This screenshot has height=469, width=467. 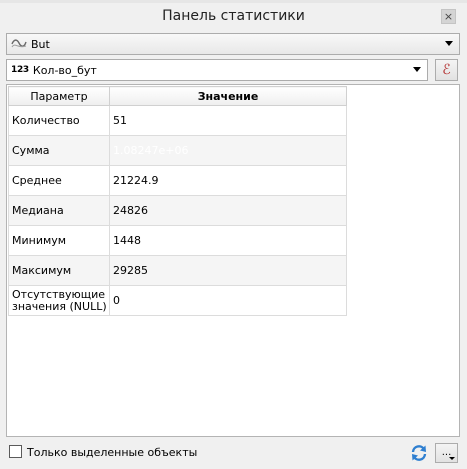 I want to click on expression-button: ℰ, so click(x=446, y=70).